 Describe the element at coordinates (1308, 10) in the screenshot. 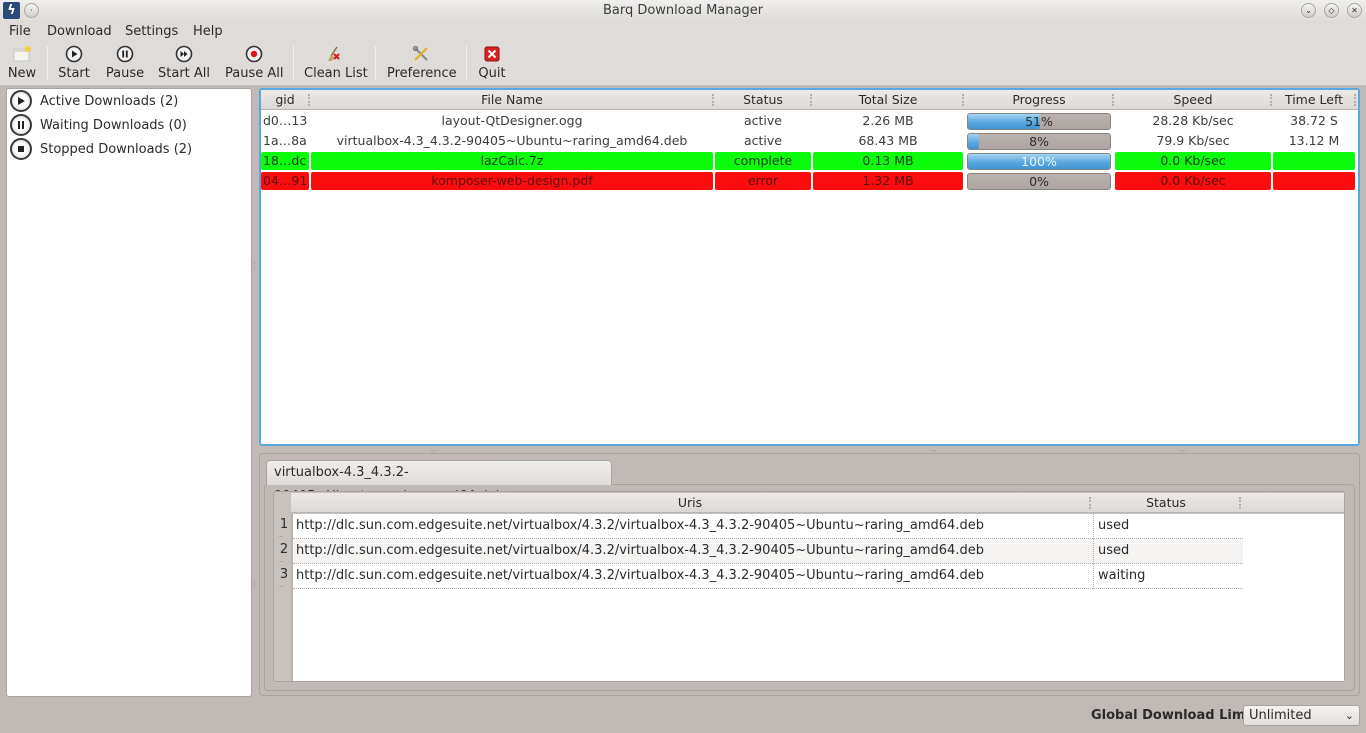

I see `minimize-button: ⌄` at that location.